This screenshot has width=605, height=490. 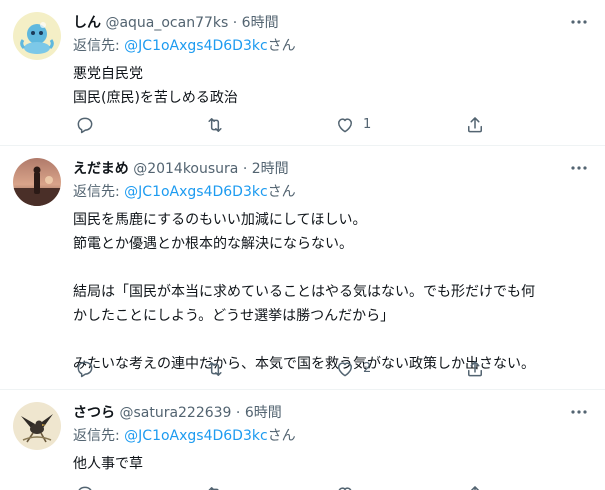 I want to click on like-button: 2, so click(x=398, y=369).